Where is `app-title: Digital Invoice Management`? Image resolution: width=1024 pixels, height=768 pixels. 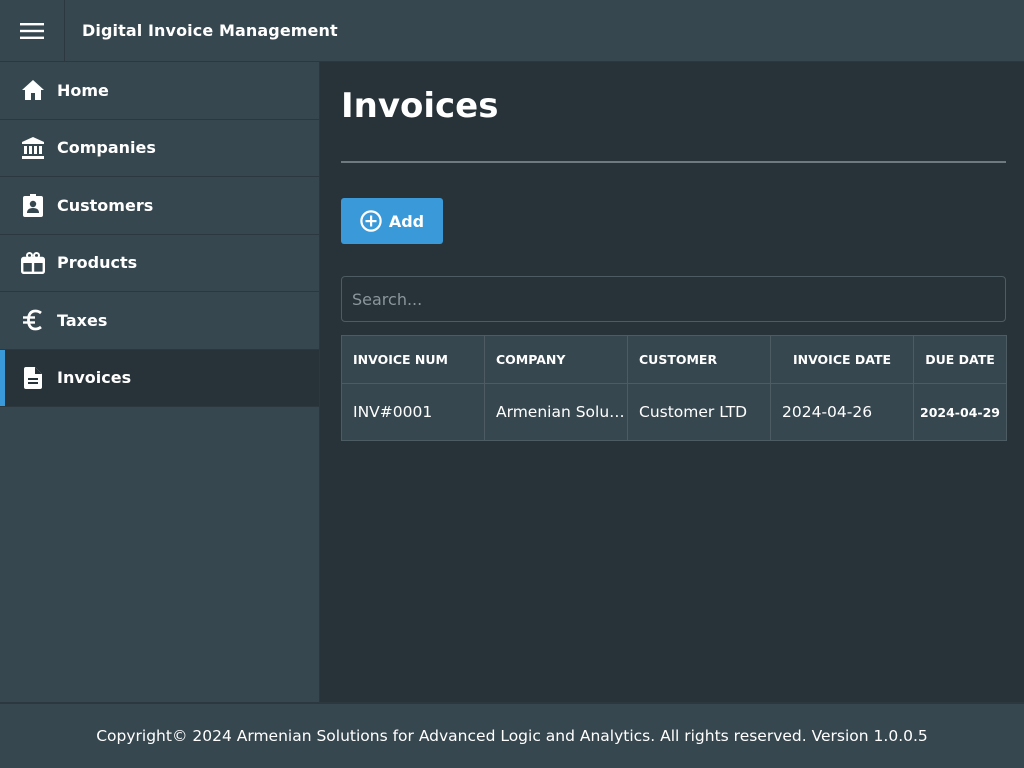
app-title: Digital Invoice Management is located at coordinates (210, 30).